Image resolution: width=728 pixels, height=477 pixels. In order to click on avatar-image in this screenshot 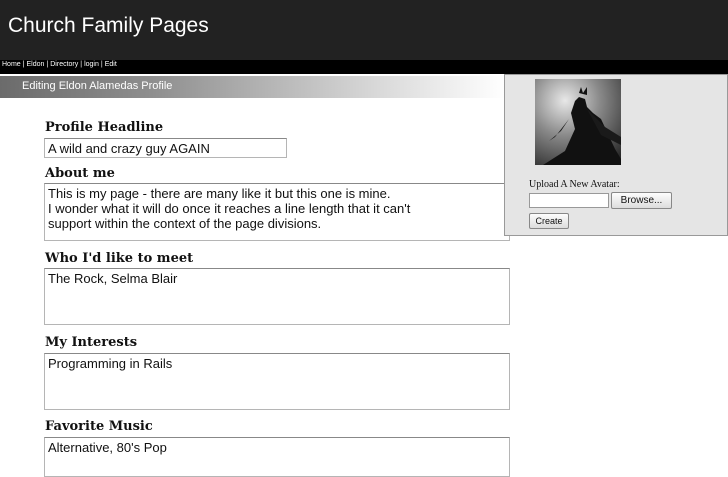, I will do `click(578, 122)`.